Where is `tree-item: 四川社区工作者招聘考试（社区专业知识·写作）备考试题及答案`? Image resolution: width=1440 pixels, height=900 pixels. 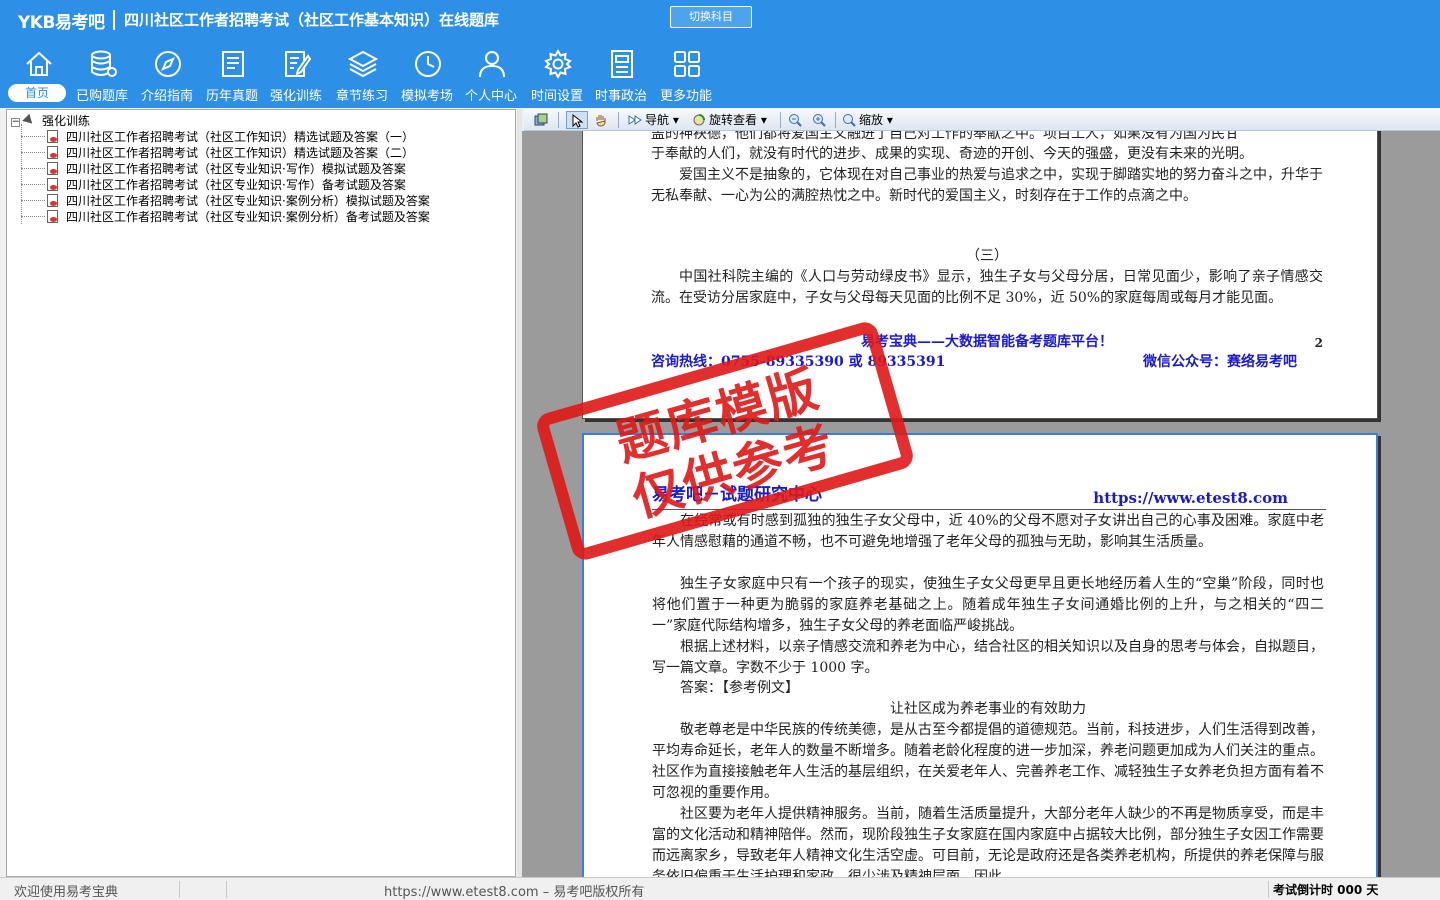 tree-item: 四川社区工作者招聘考试（社区专业知识·写作）备考试题及答案 is located at coordinates (226, 184).